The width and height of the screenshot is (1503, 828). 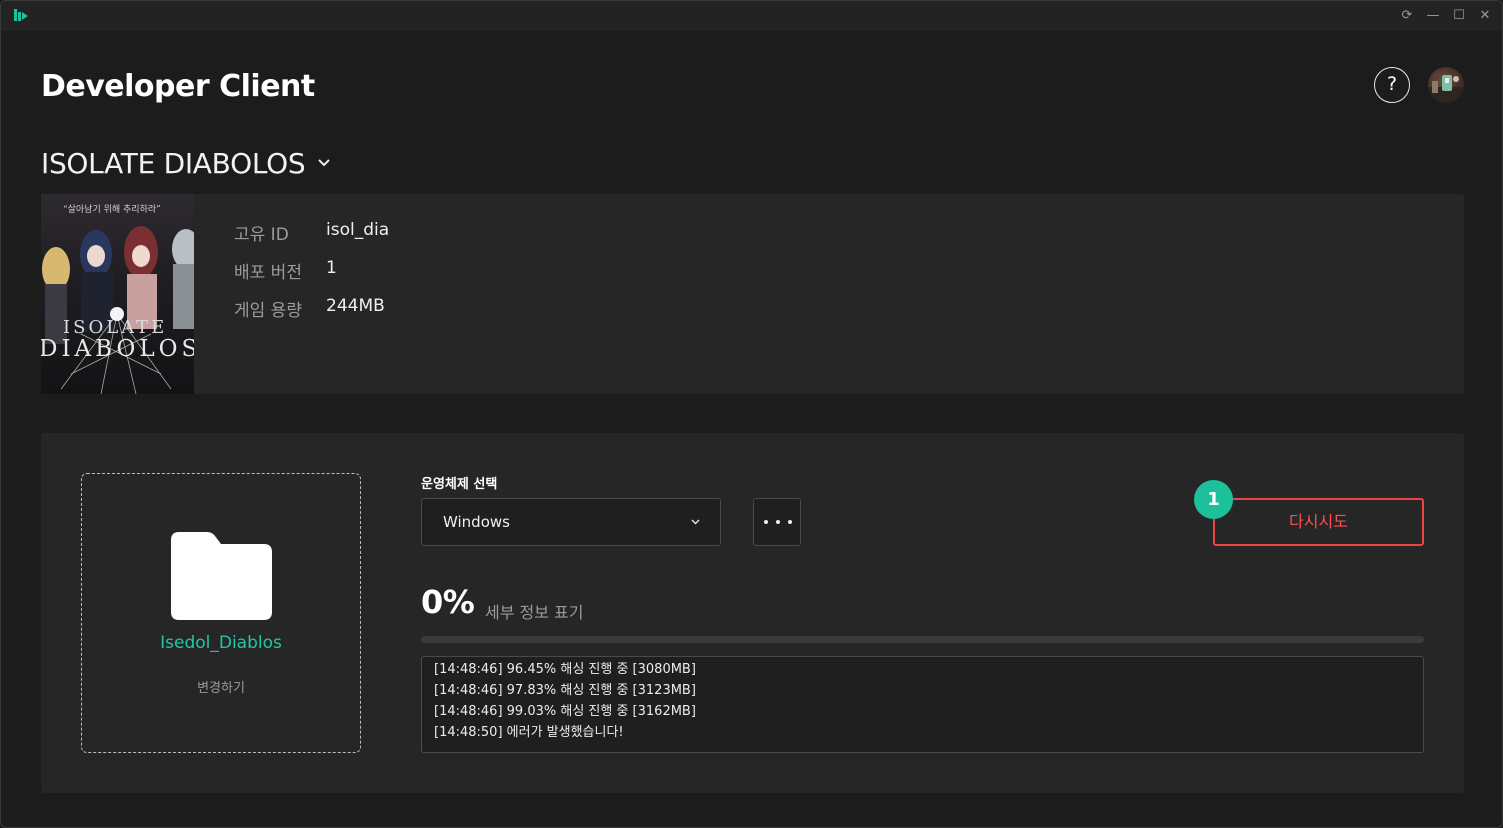 I want to click on cover-art-icon, so click(x=118, y=310).